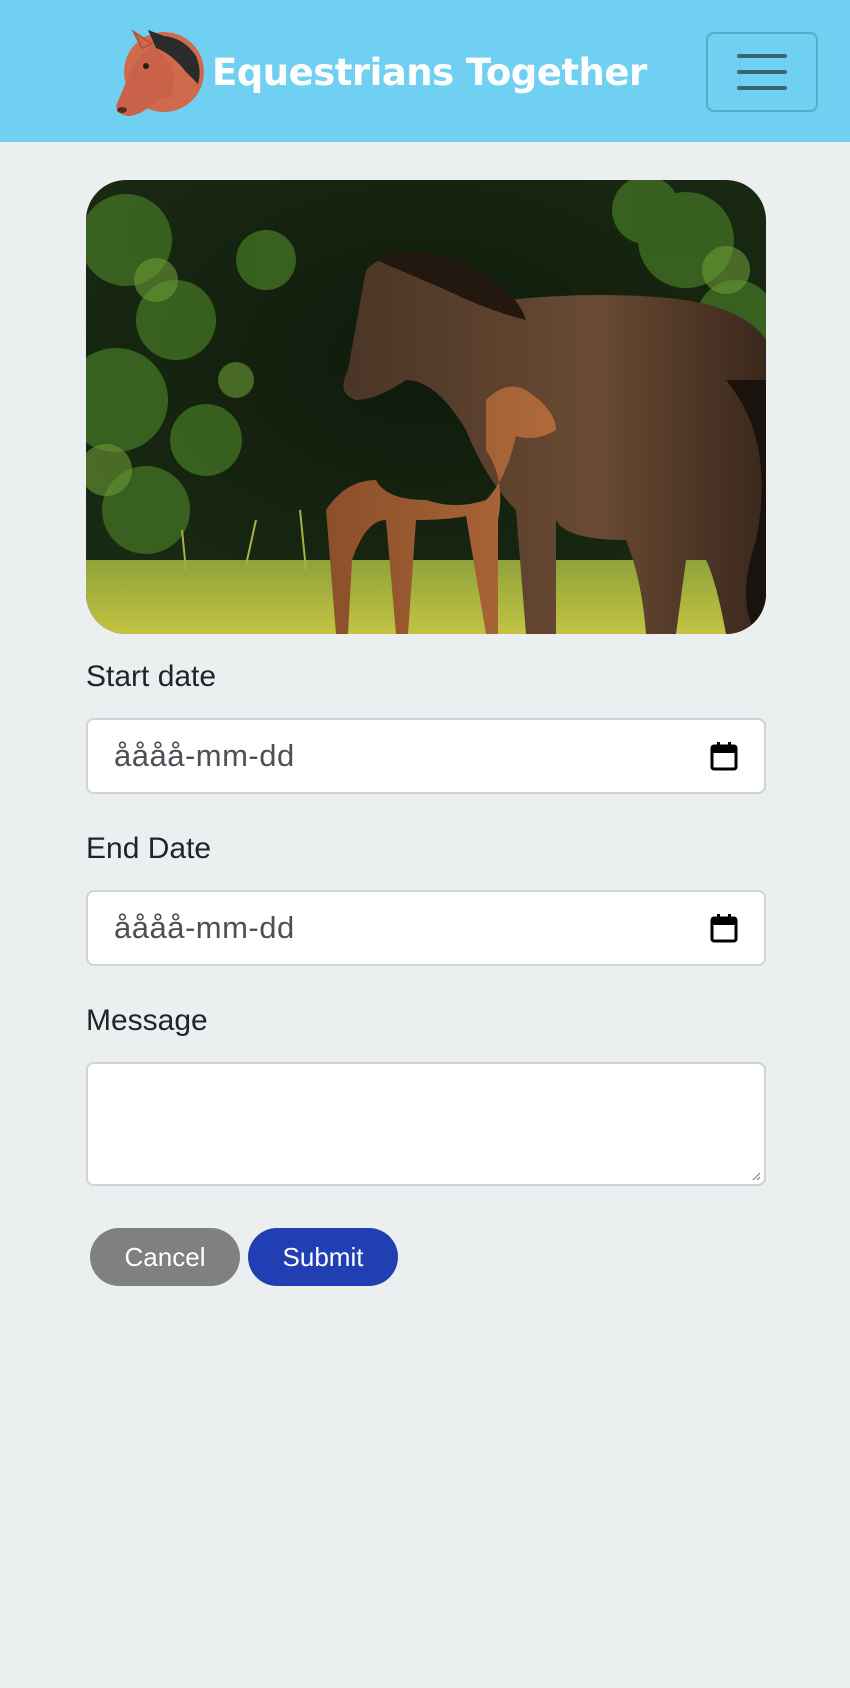  Describe the element at coordinates (323, 1257) in the screenshot. I see `submit-button: Submit` at that location.